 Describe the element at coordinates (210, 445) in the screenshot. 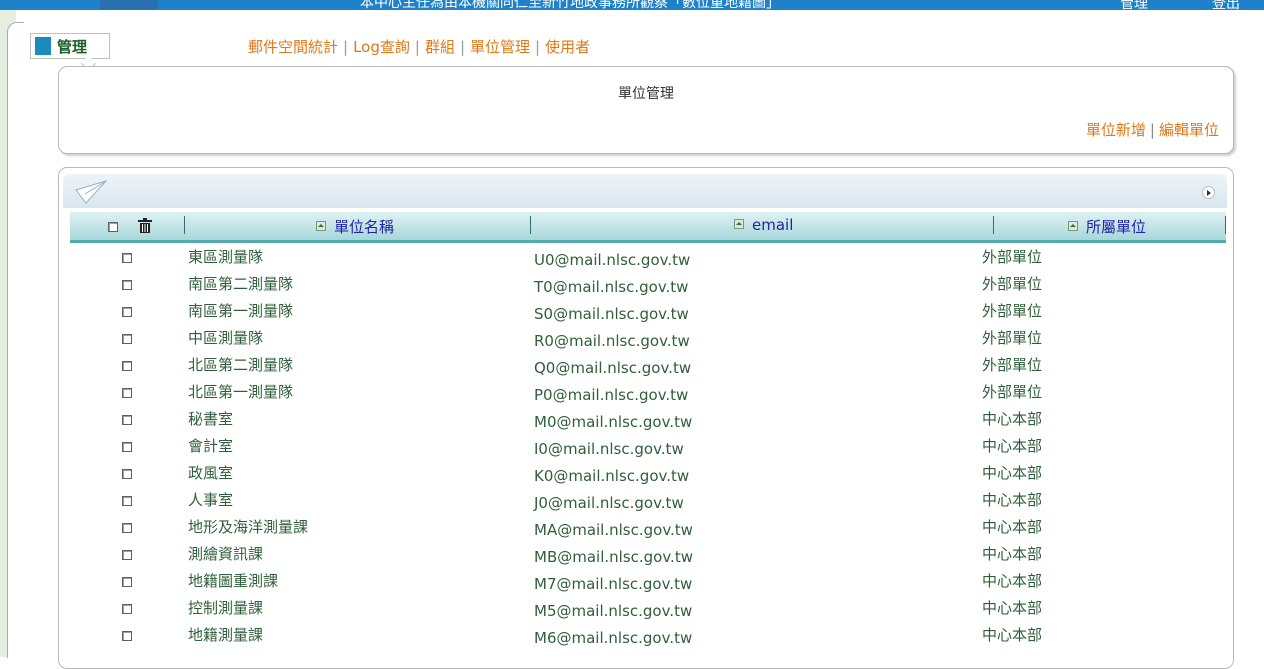

I see `unit-name-cell: 會計室` at that location.